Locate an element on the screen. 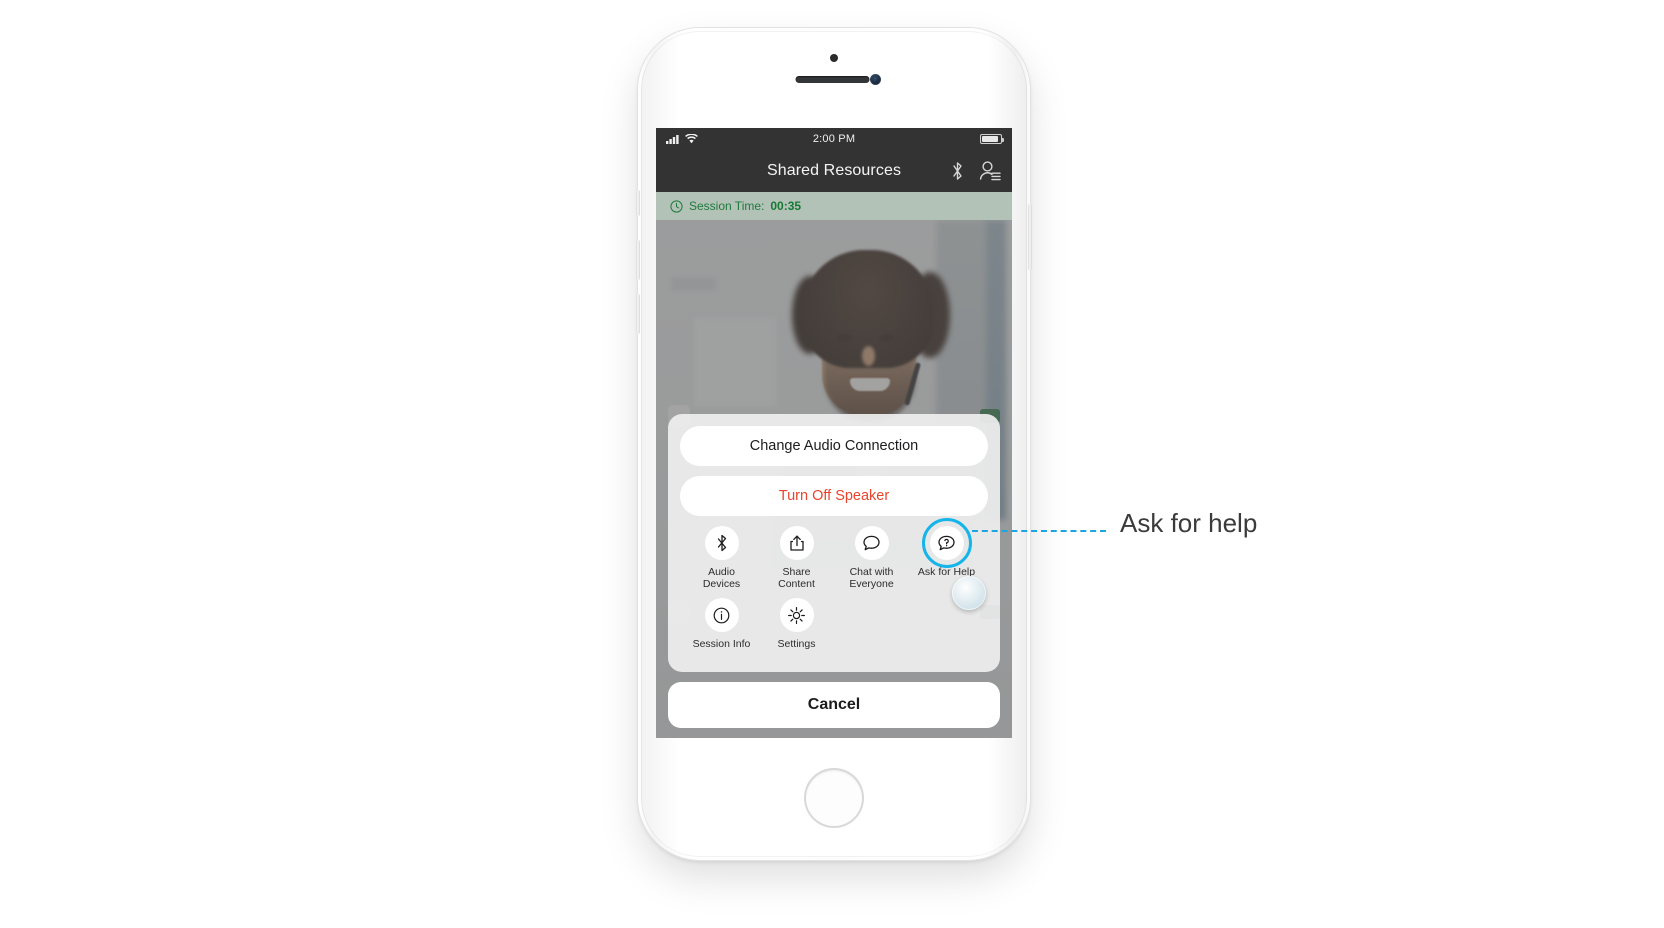 This screenshot has width=1664, height=928. grid-item-share-content: Share Content is located at coordinates (796, 558).